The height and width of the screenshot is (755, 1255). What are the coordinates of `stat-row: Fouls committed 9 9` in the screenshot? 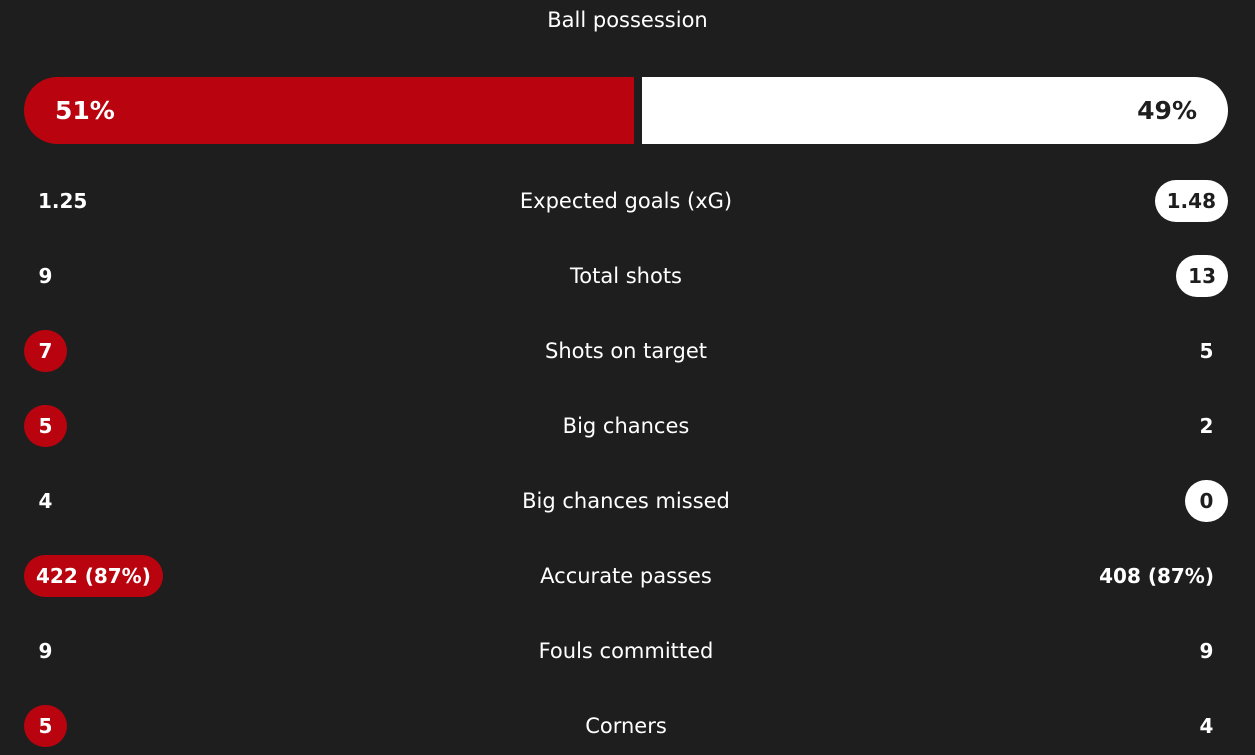 It's located at (626, 651).